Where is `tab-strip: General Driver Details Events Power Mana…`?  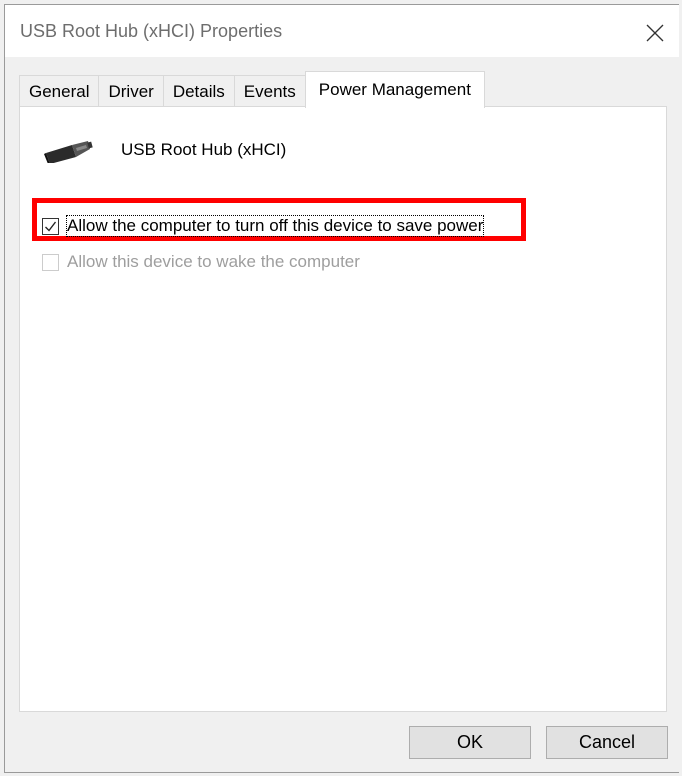 tab-strip: General Driver Details Events Power Mana… is located at coordinates (252, 88).